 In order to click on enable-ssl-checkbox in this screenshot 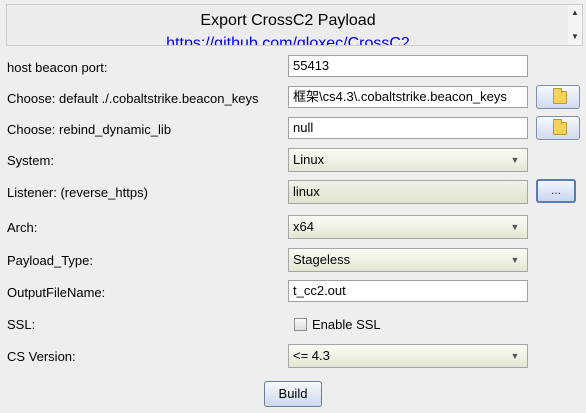, I will do `click(300, 324)`.